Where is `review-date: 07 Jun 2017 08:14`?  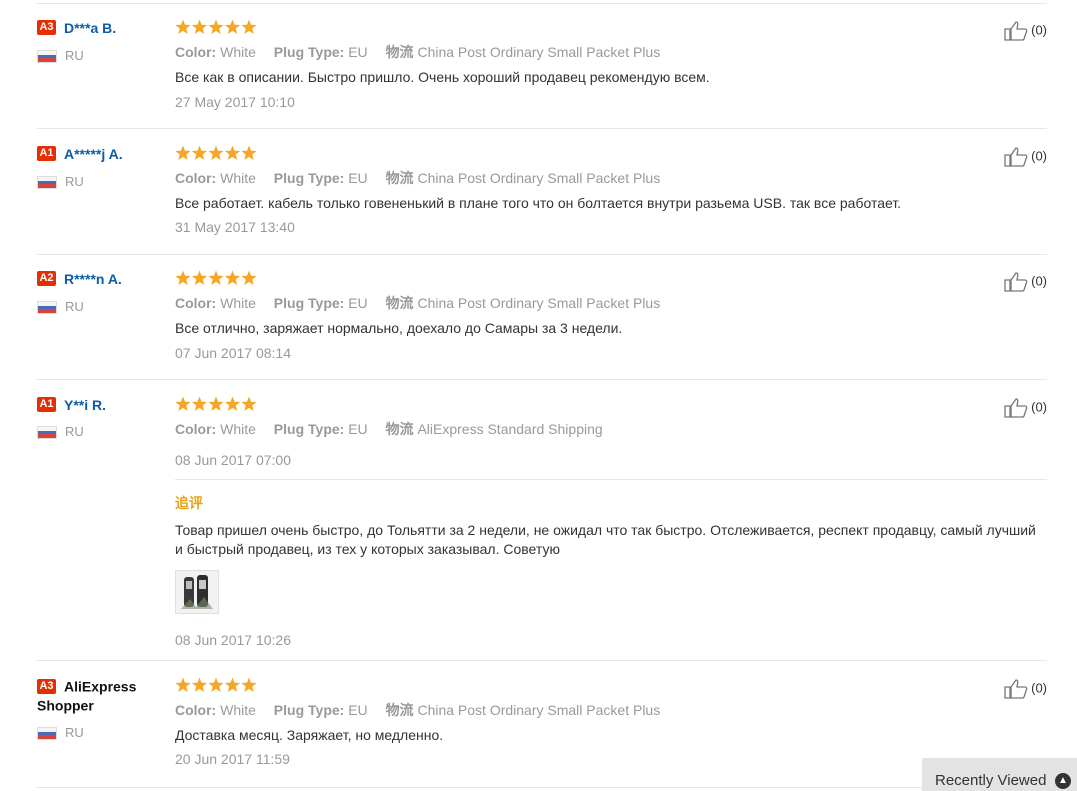
review-date: 07 Jun 2017 08:14 is located at coordinates (233, 353).